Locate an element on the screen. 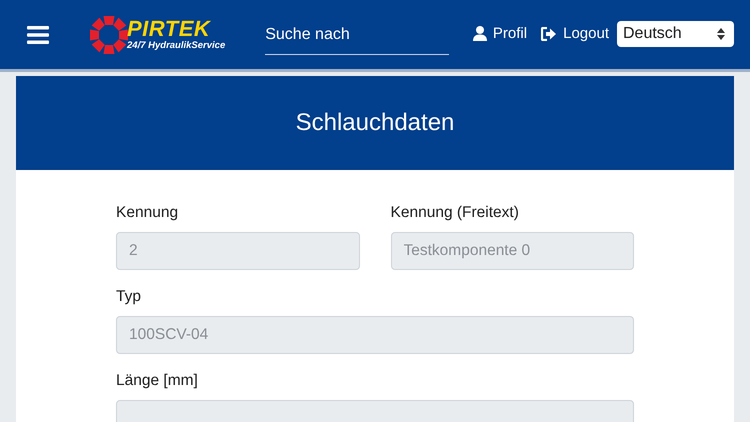 This screenshot has width=750, height=422. field-label: Kennung is located at coordinates (148, 213).